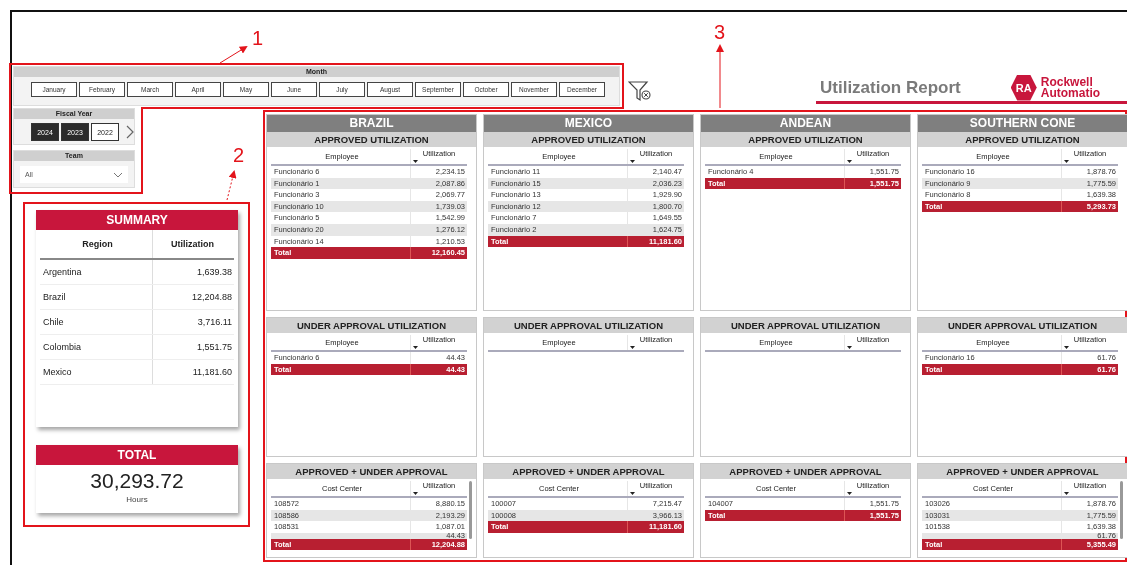 Image resolution: width=1127 pixels, height=565 pixels. I want to click on table-cell-text: 1,551.75, so click(214, 347).